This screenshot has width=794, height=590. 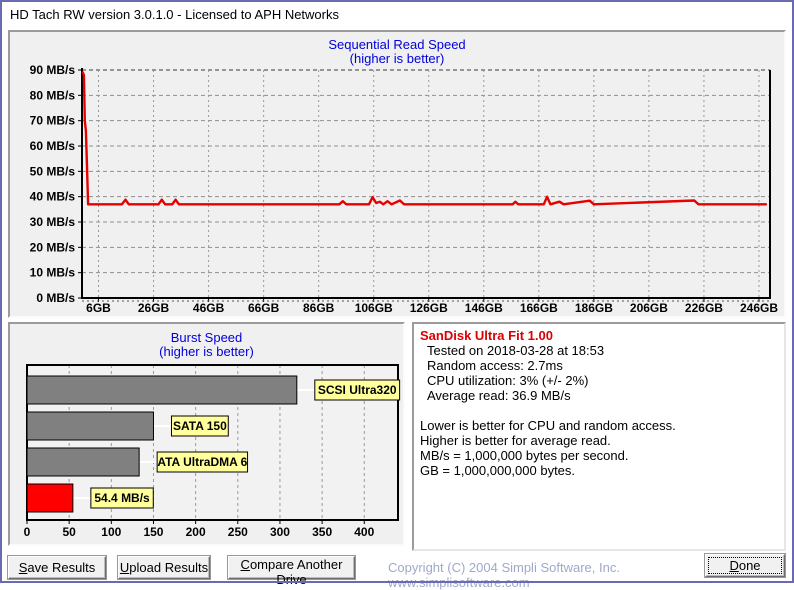 I want to click on drive-title: SanDisk Ultra Fit 1.00, so click(x=486, y=335).